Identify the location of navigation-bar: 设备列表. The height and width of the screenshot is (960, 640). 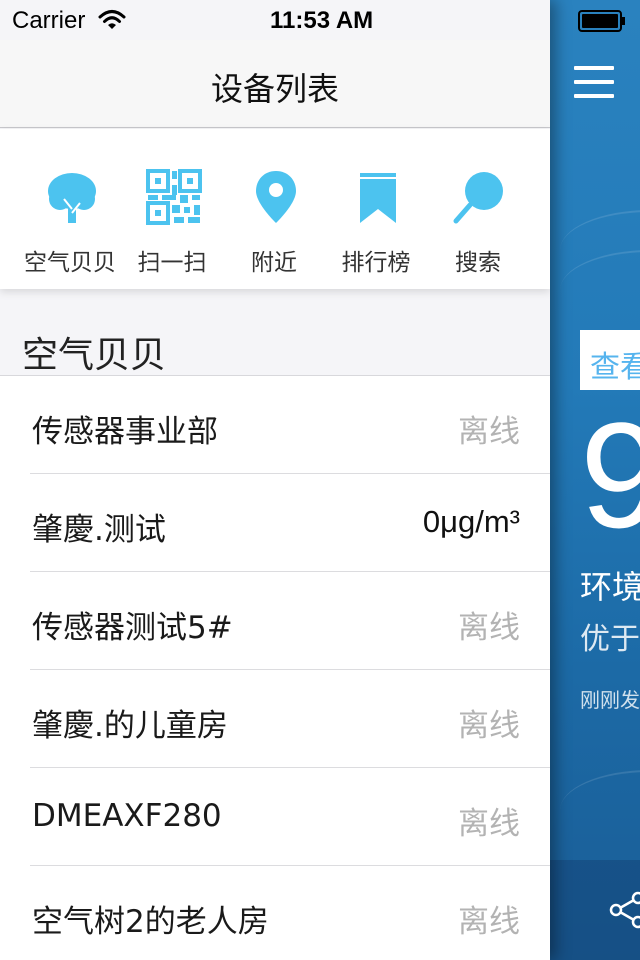
(275, 84).